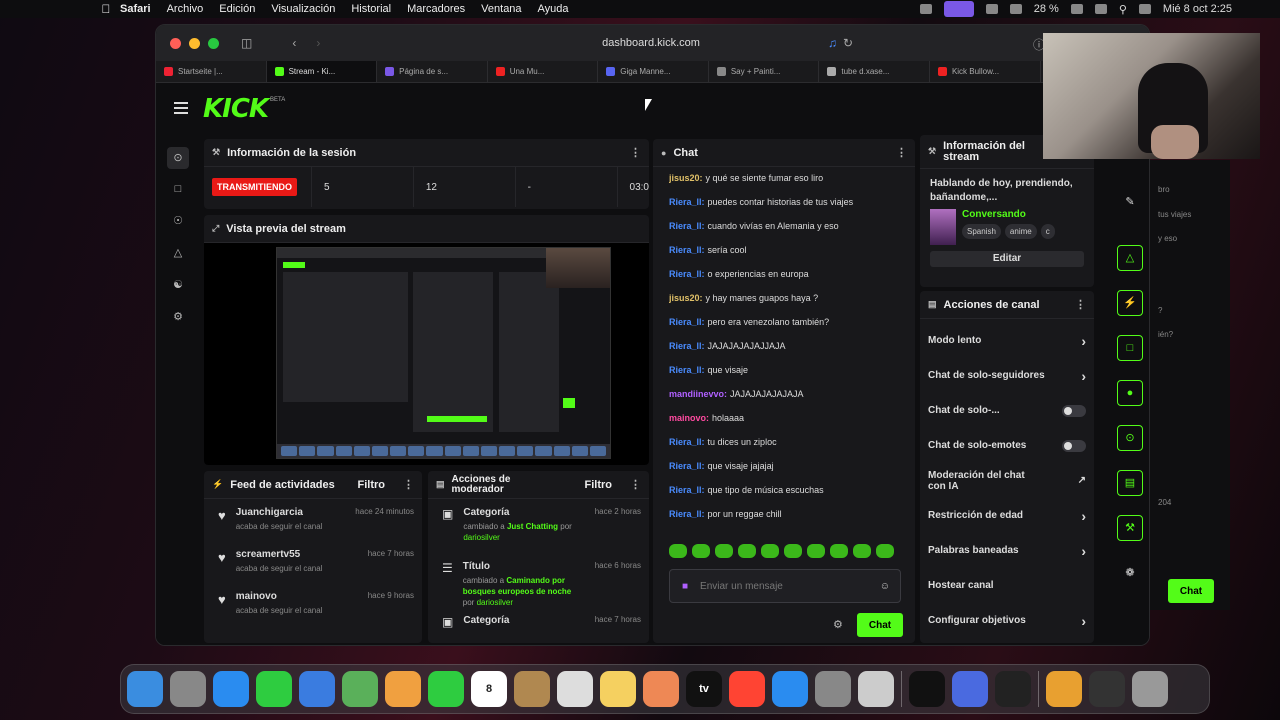 The image size is (1280, 720). I want to click on menu-archivo: Archivo, so click(185, 9).